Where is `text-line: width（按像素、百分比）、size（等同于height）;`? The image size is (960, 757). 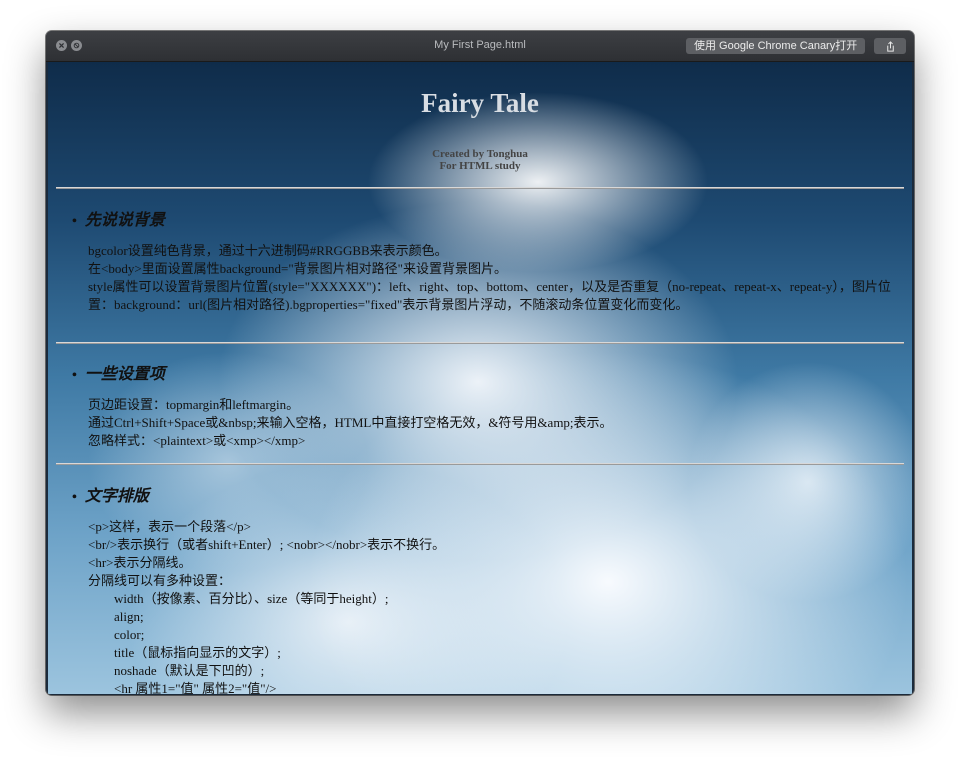
text-line: width（按像素、百分比）、size（等同于height）; is located at coordinates (251, 598).